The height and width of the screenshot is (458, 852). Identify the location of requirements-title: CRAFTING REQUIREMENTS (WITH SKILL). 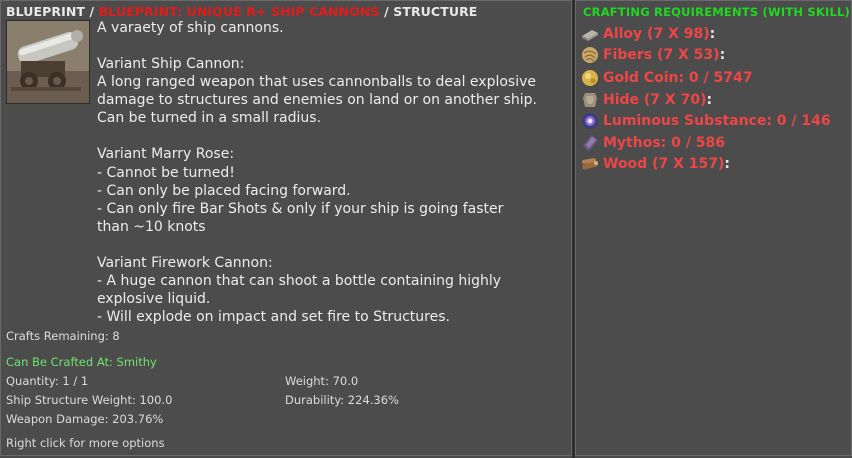
(716, 12).